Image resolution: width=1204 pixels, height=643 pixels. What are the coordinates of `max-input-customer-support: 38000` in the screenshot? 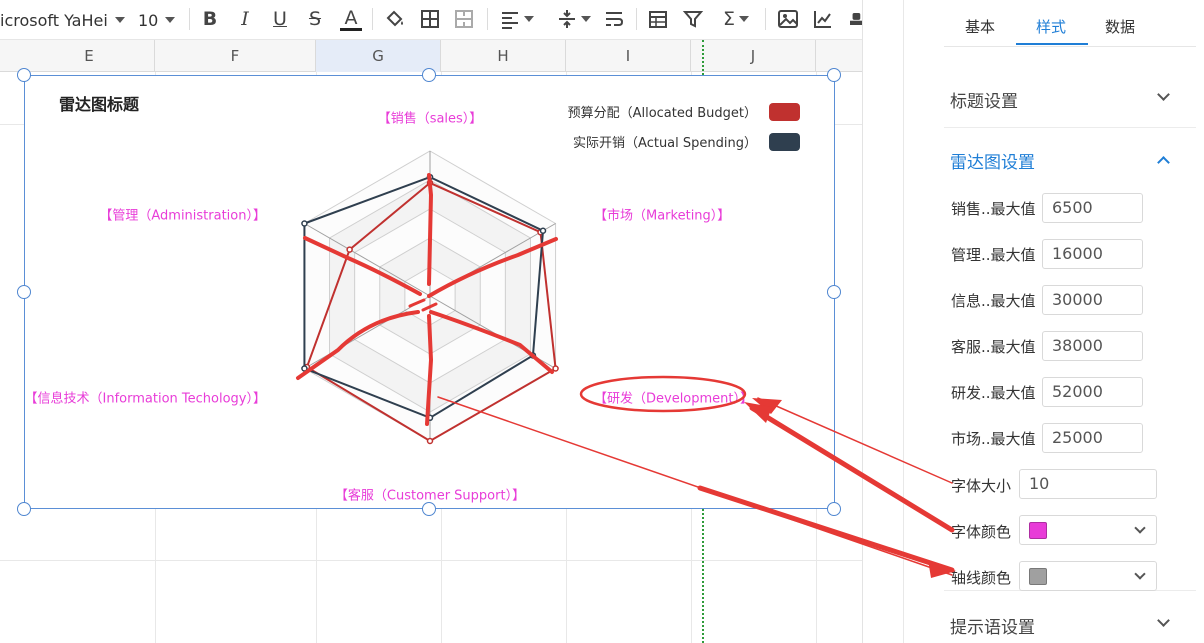 It's located at (1092, 346).